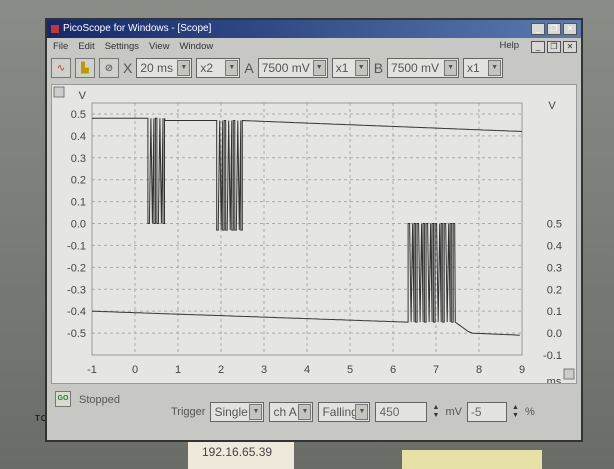 This screenshot has height=469, width=614. Describe the element at coordinates (350, 68) in the screenshot. I see `channel-a-mult-select: x1 ▼` at that location.